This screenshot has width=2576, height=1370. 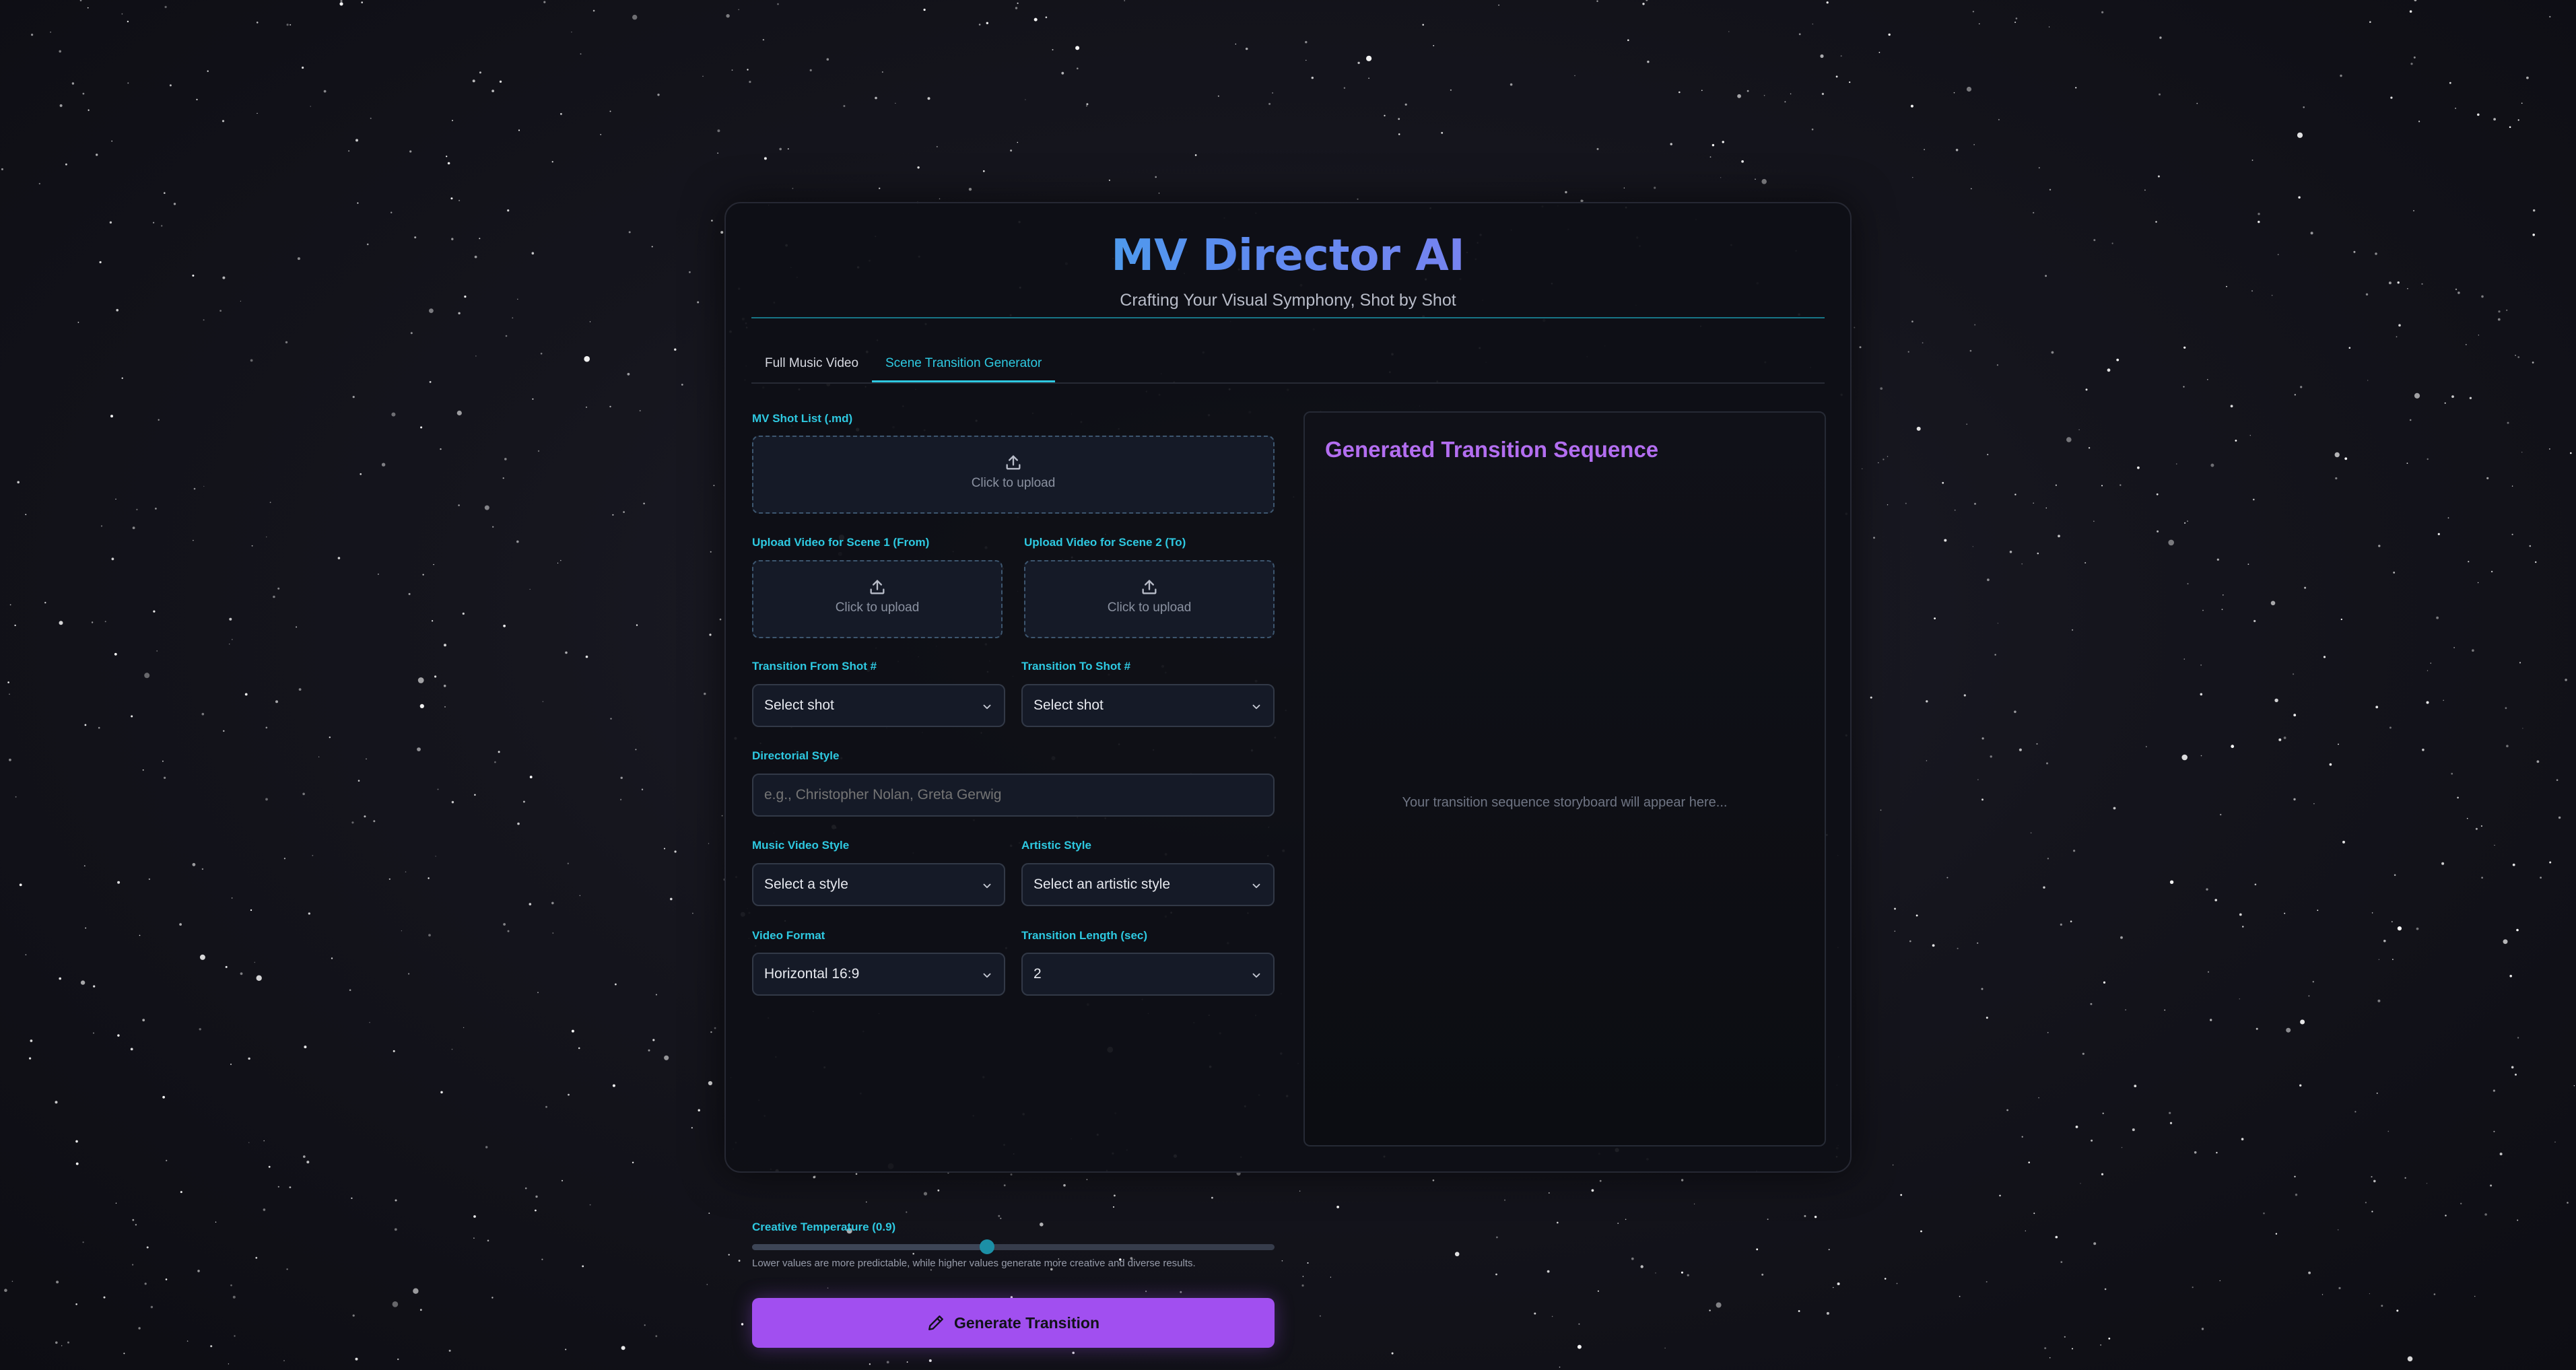 I want to click on artistic-style-select: Select an artistic style, so click(x=1148, y=885).